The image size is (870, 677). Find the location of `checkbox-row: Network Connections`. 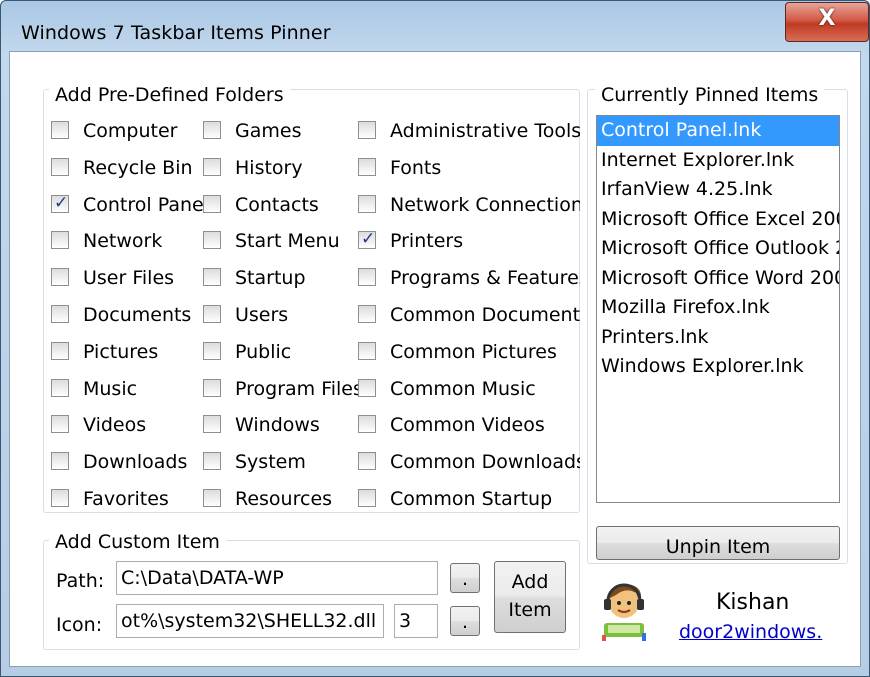

checkbox-row: Network Connections is located at coordinates (469, 205).